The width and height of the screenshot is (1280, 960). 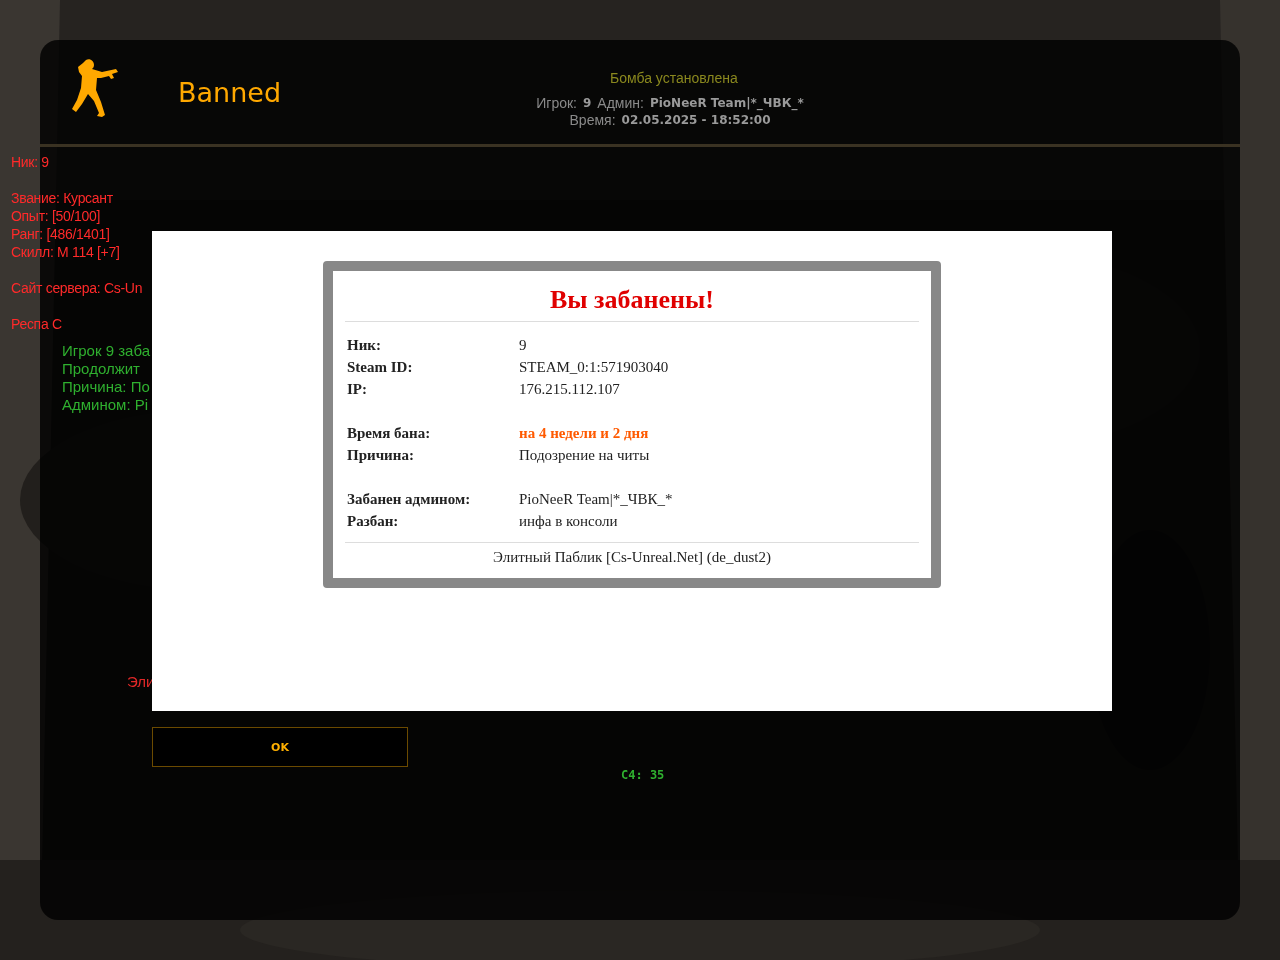 I want to click on field-label: Steam ID:, so click(x=380, y=367).